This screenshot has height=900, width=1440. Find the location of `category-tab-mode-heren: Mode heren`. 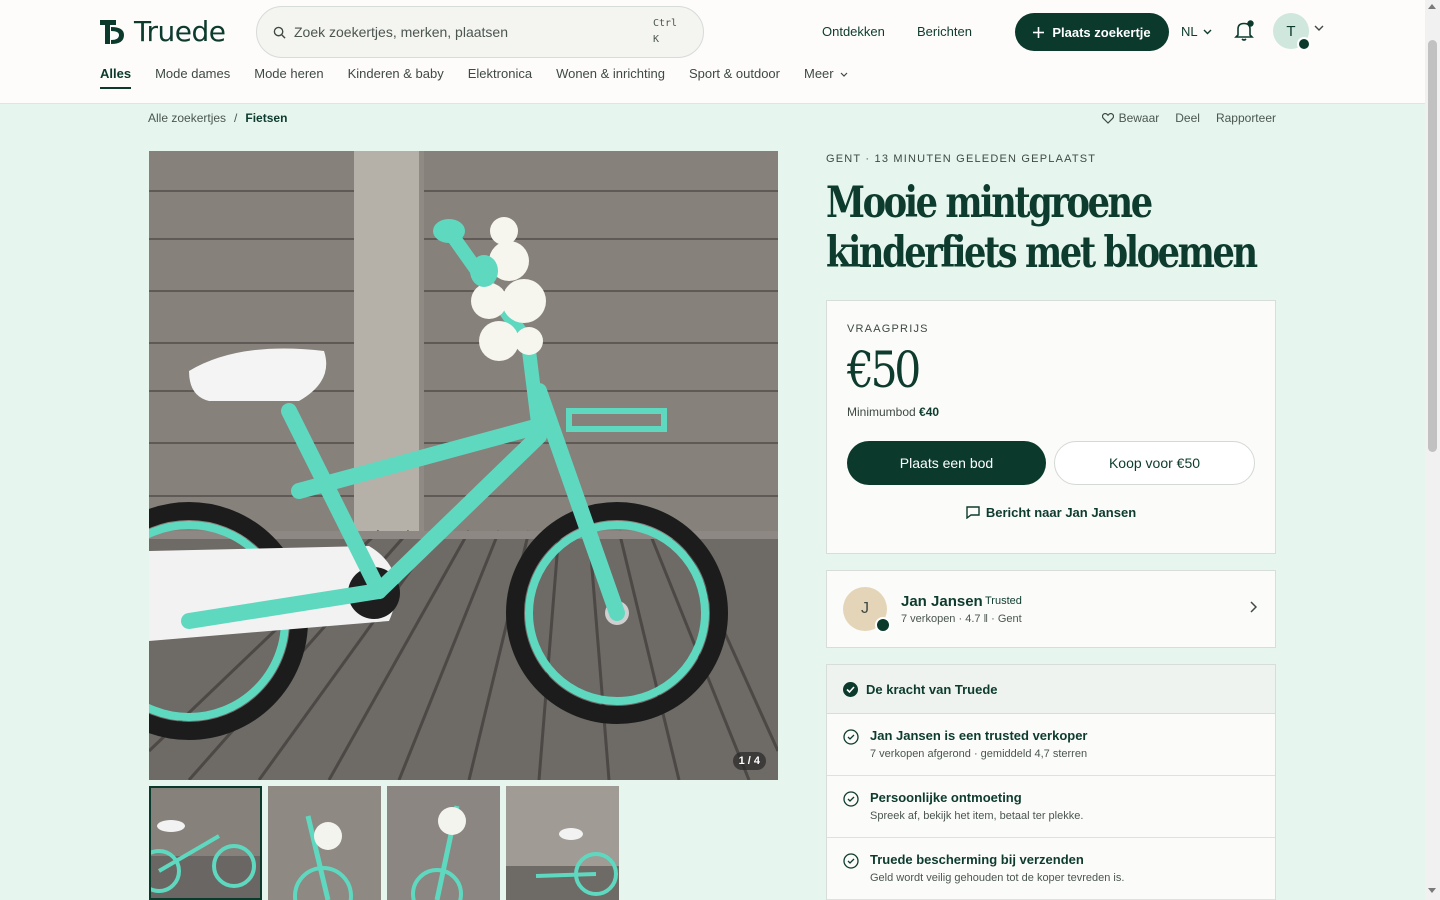

category-tab-mode-heren: Mode heren is located at coordinates (288, 73).